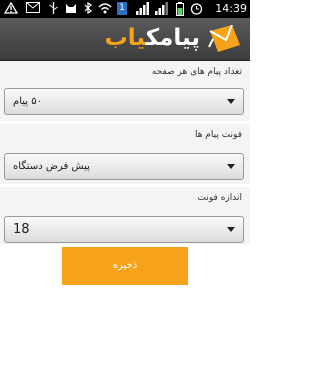  Describe the element at coordinates (219, 198) in the screenshot. I see `setting-label: اندازه فونت` at that location.